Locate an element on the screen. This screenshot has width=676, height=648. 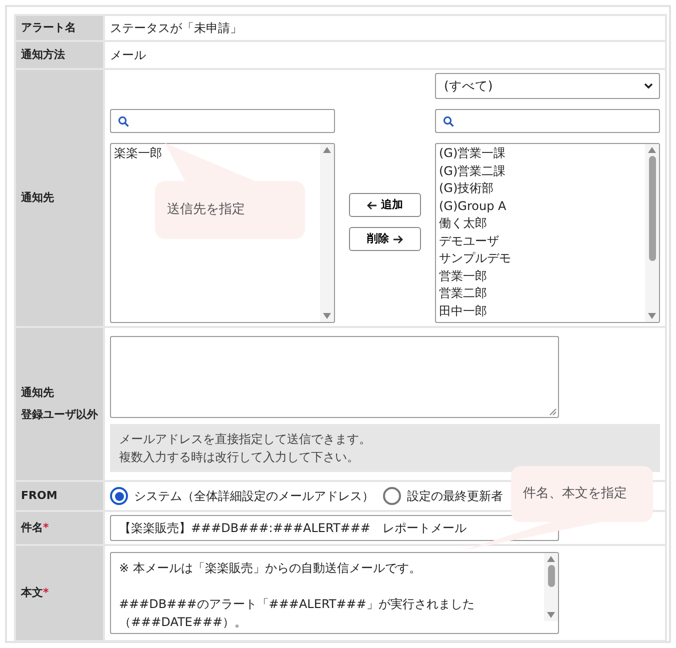
list-item: 働く太郎 is located at coordinates (540, 223).